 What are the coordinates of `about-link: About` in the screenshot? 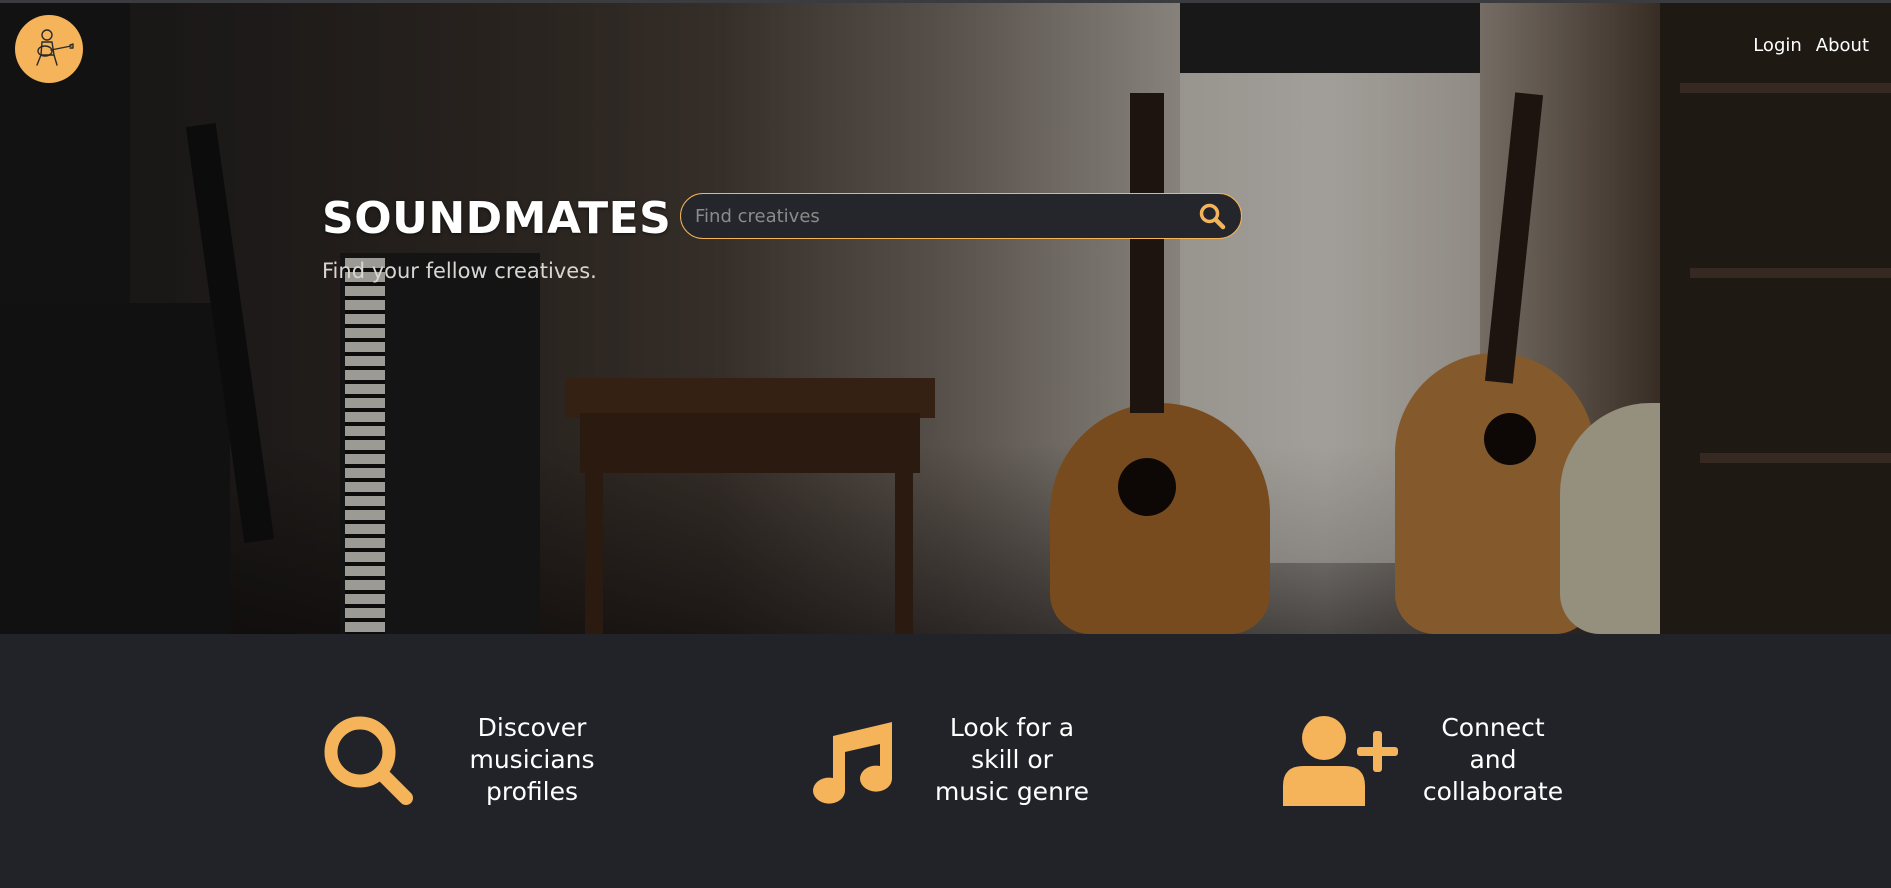 It's located at (1842, 45).